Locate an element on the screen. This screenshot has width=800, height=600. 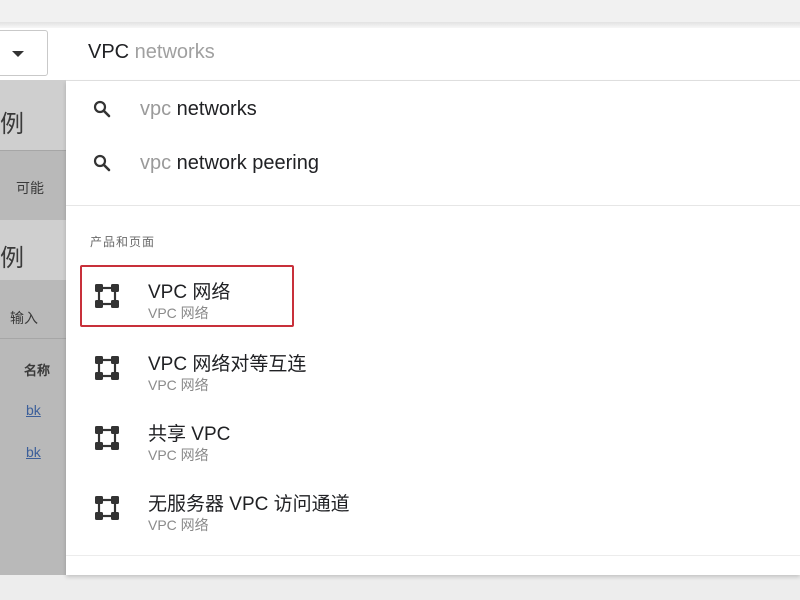
bg-column-header: 名称 is located at coordinates (37, 370).